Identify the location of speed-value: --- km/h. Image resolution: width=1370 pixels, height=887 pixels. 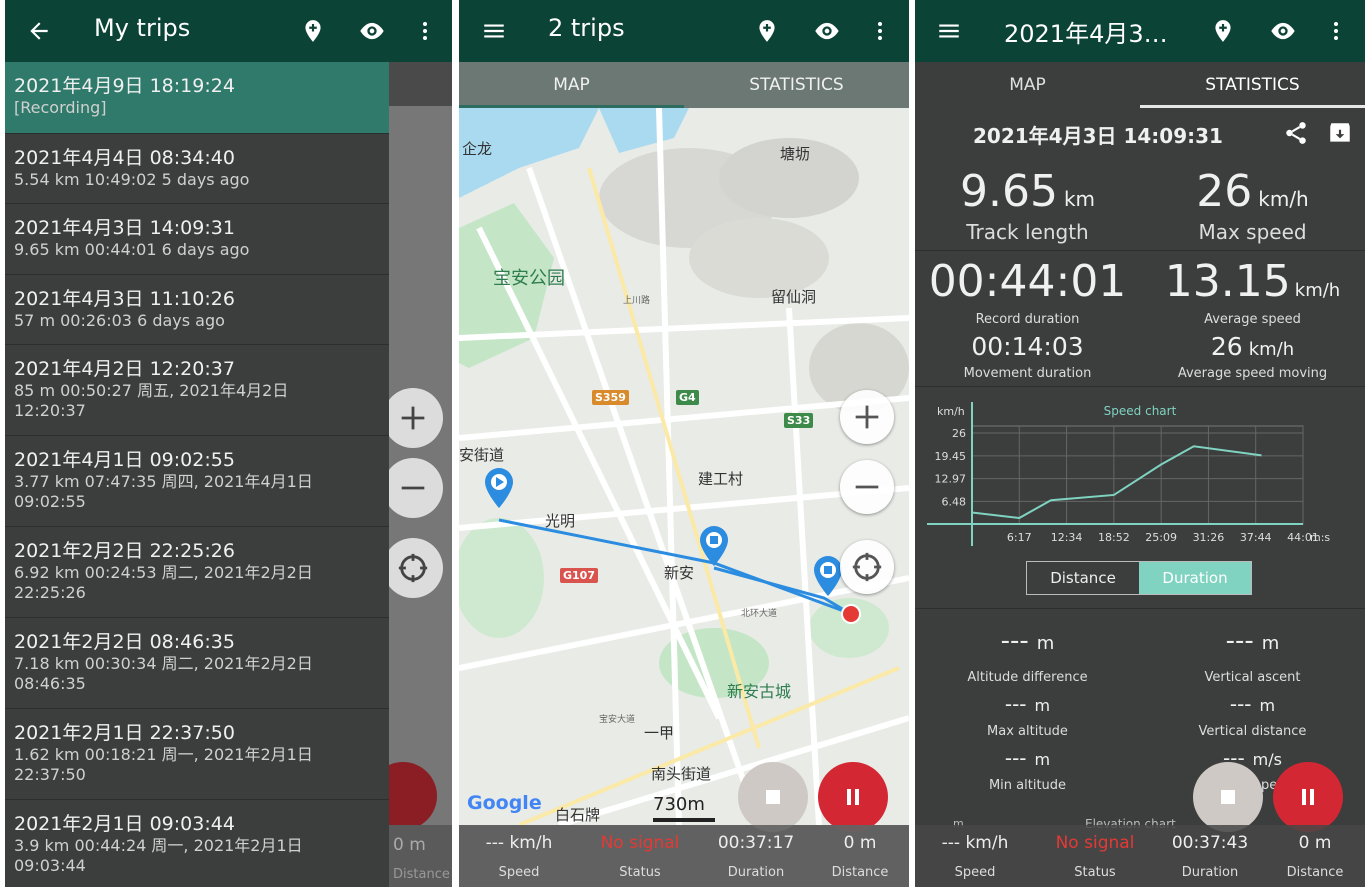
(975, 843).